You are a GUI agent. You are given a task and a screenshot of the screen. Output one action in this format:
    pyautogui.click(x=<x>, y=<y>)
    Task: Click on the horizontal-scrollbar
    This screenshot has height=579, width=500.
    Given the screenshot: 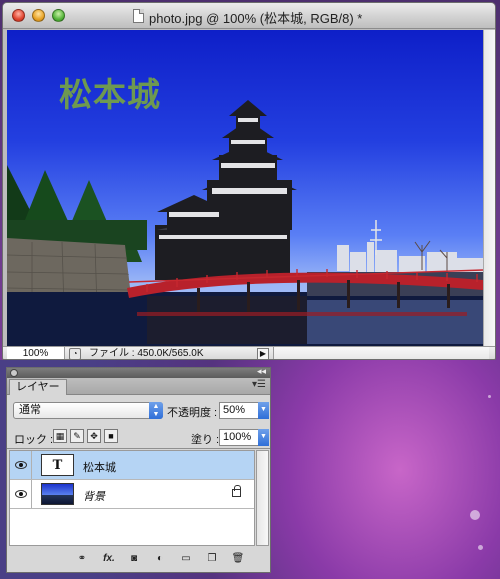 What is the action you would take?
    pyautogui.click(x=381, y=353)
    